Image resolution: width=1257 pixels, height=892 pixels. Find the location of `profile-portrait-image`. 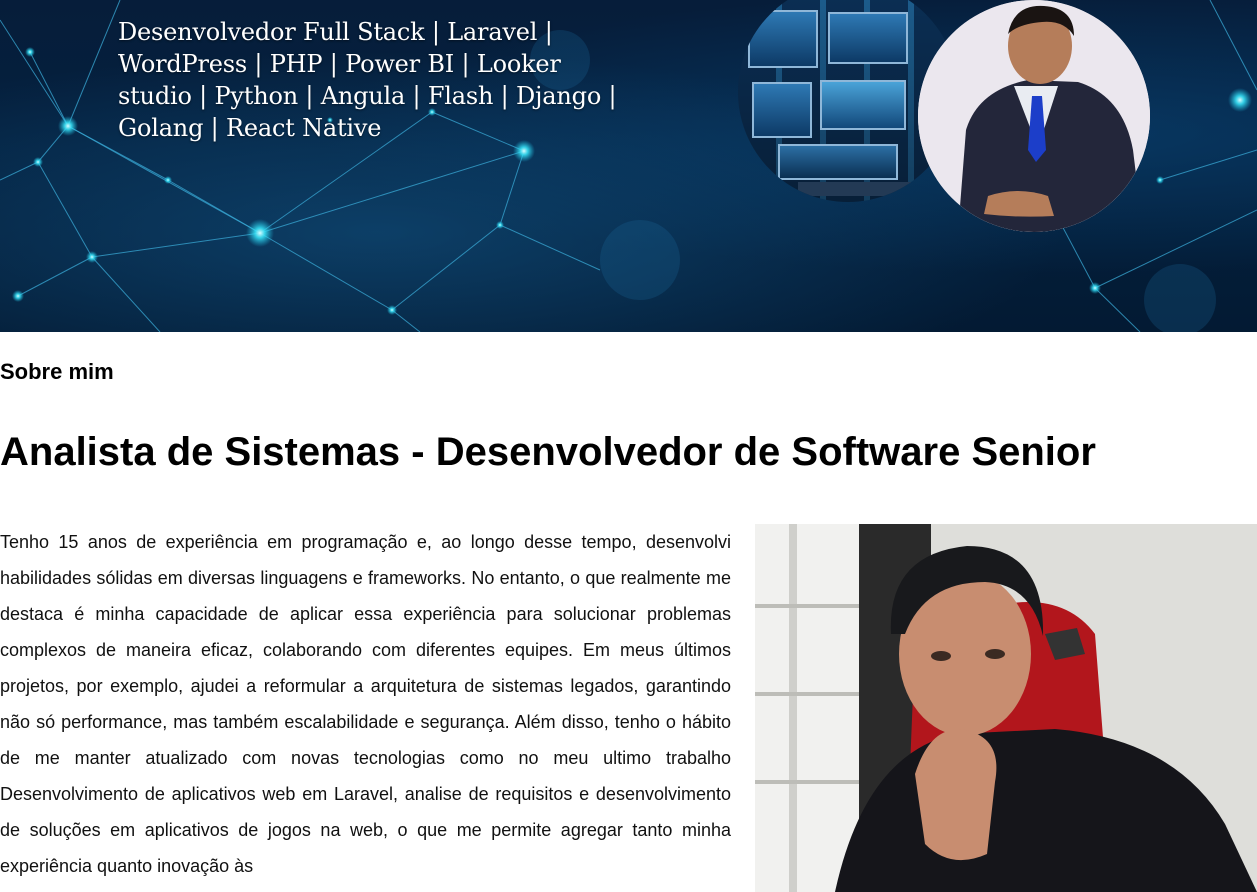

profile-portrait-image is located at coordinates (1034, 116).